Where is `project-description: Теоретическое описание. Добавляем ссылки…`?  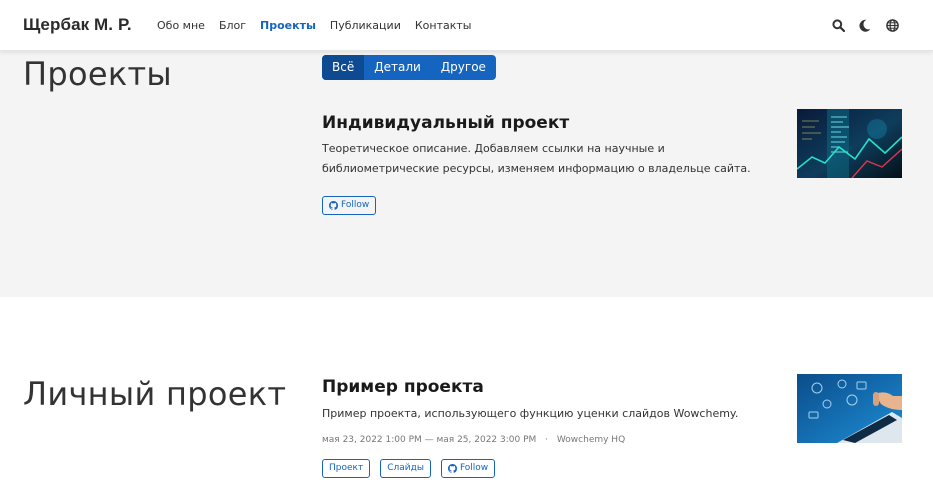
project-description: Теоретическое описание. Добавляем ссылки… is located at coordinates (536, 158).